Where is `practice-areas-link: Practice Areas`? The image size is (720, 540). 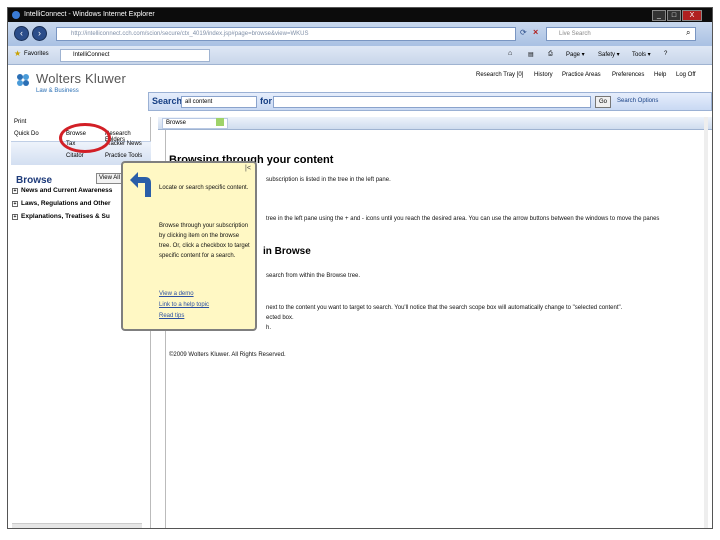 practice-areas-link: Practice Areas is located at coordinates (581, 75).